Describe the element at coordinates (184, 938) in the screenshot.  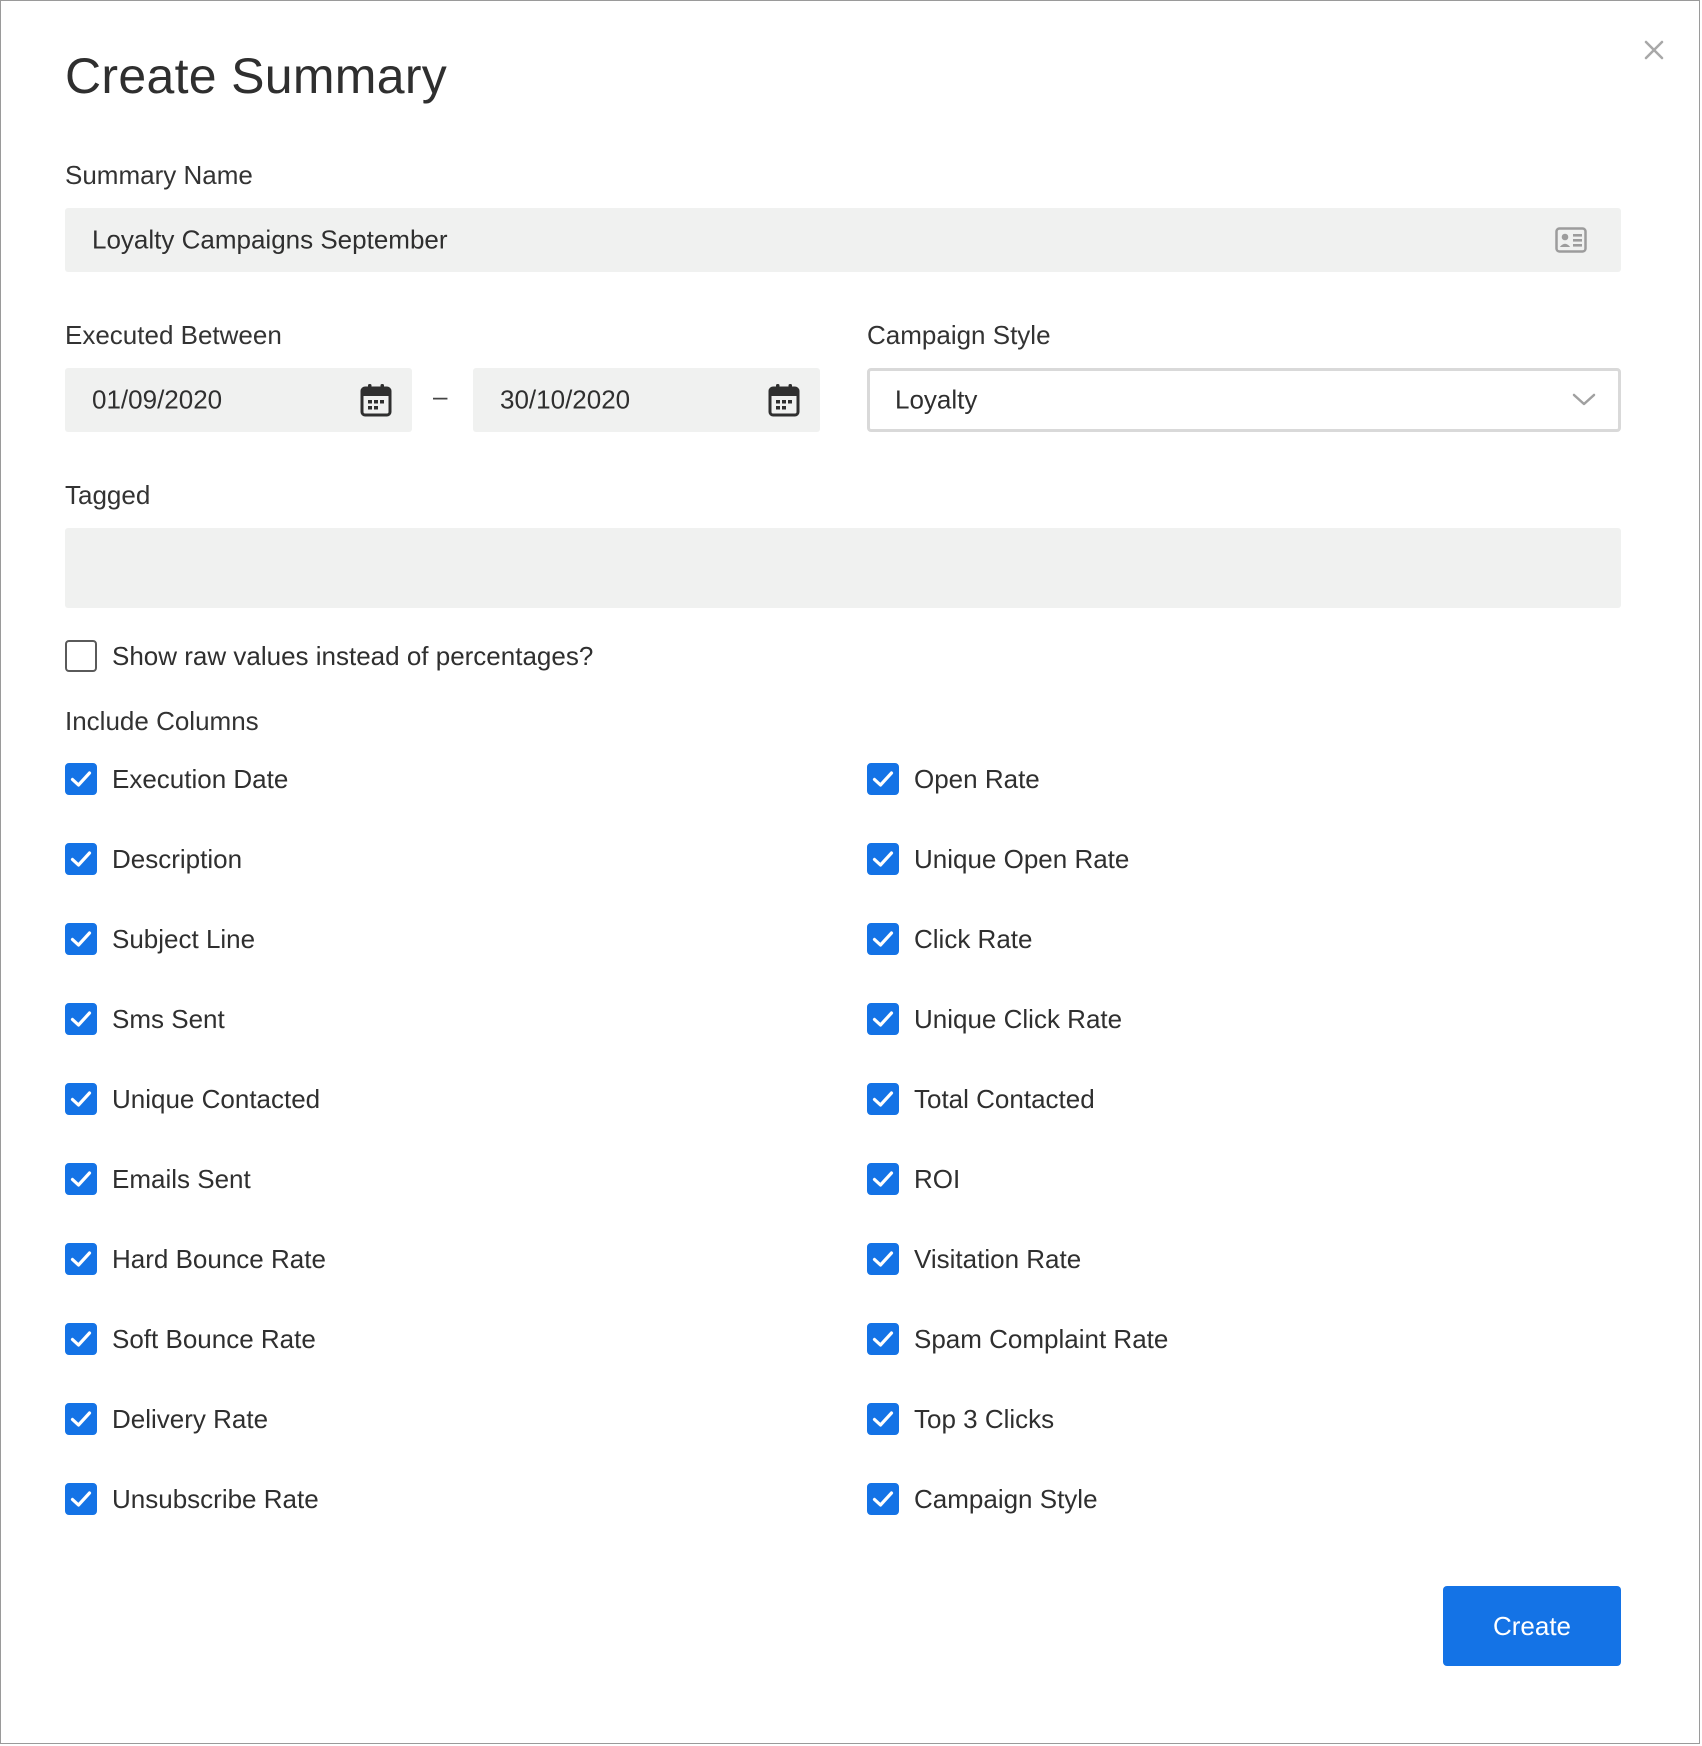
I see `column-option-label: Subject Line` at that location.